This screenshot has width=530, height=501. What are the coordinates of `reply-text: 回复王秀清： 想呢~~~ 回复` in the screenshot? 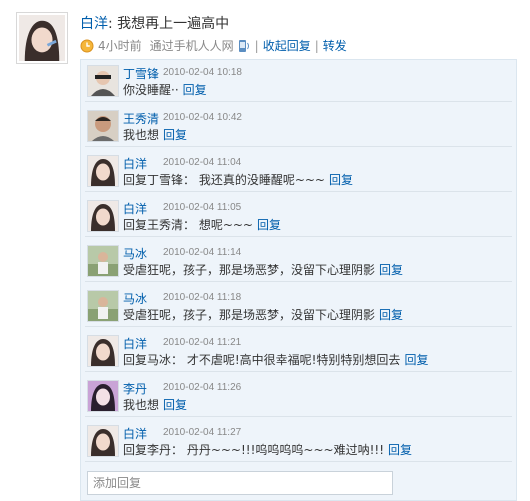 It's located at (202, 224).